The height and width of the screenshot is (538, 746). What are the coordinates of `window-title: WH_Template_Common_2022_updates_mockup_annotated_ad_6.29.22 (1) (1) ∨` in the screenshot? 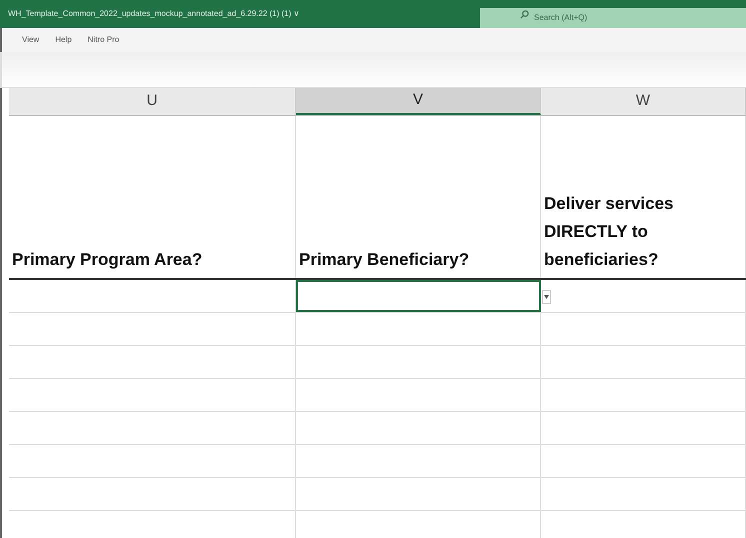 It's located at (154, 14).